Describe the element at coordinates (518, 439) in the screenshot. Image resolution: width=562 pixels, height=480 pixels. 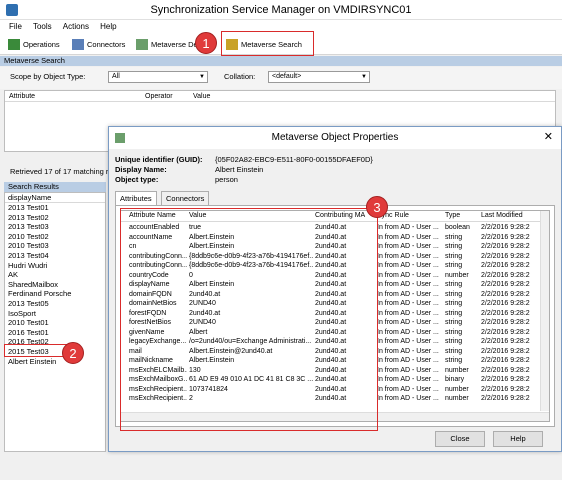
I see `help-button: Help` at that location.